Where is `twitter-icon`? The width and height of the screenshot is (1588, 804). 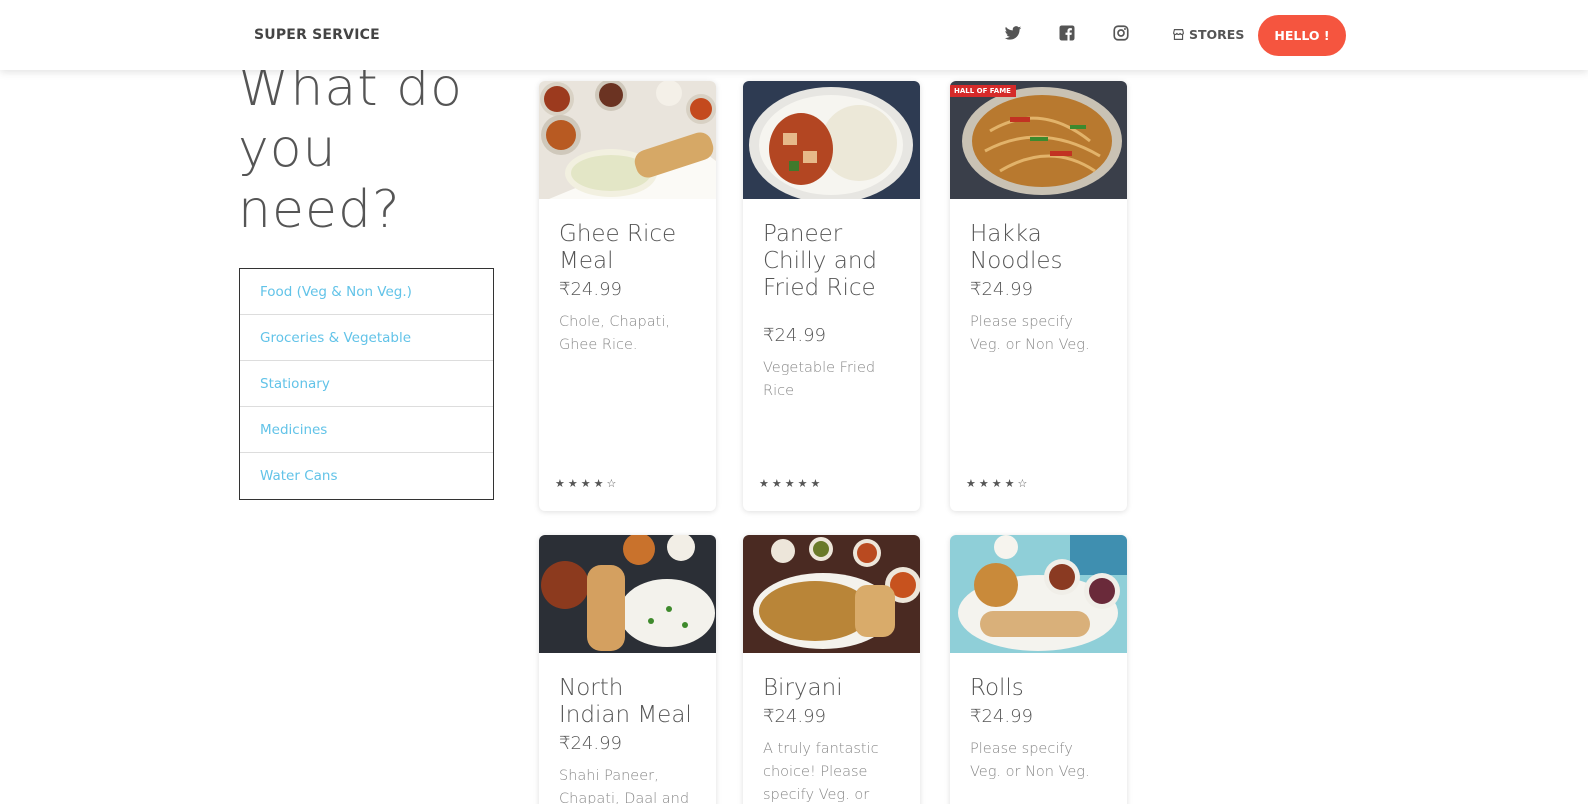 twitter-icon is located at coordinates (1013, 33).